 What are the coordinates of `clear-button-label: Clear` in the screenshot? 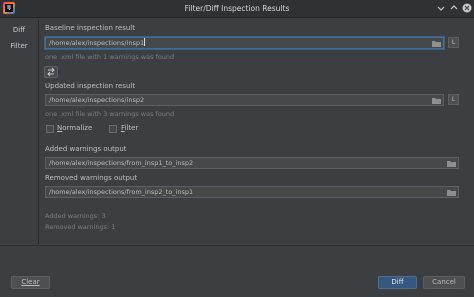 It's located at (30, 282).